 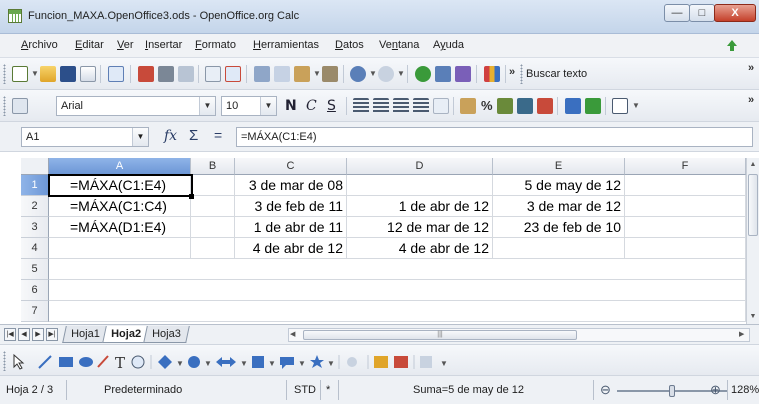 I want to click on update-icon, so click(x=732, y=46).